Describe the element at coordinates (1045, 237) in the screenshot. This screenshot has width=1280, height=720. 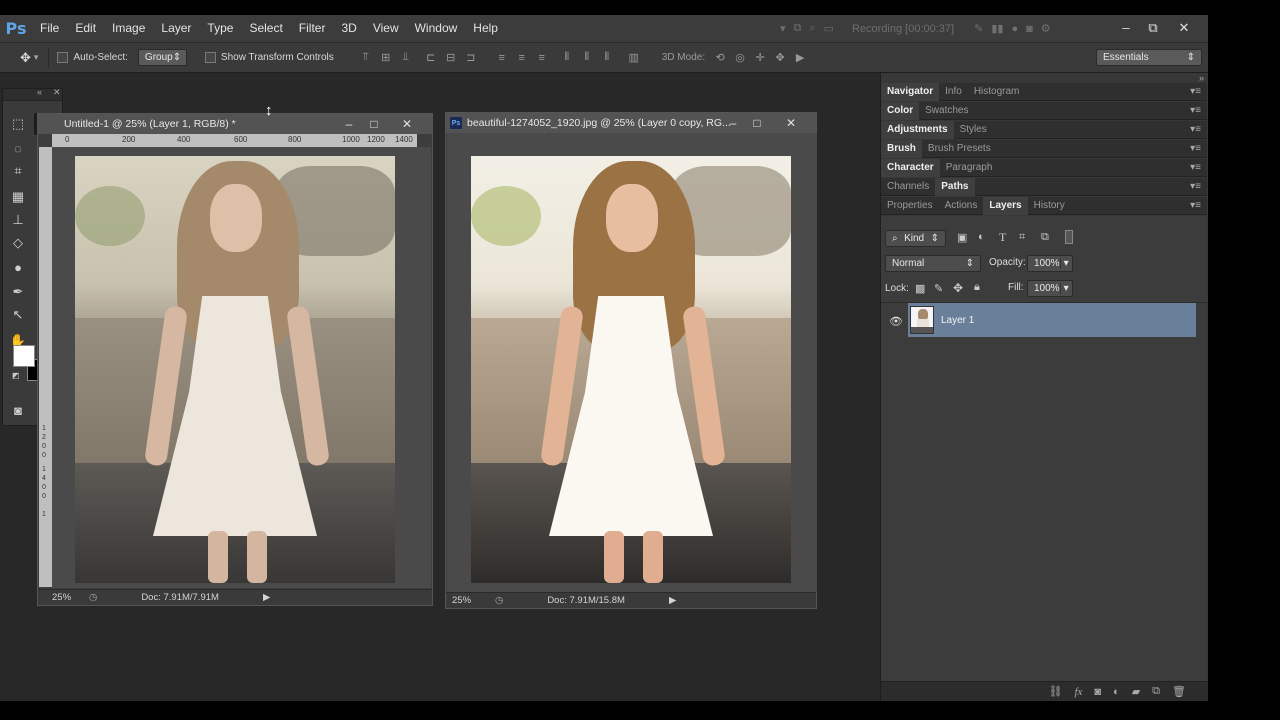
I see `filter-smart-object-icon: ⧉` at that location.